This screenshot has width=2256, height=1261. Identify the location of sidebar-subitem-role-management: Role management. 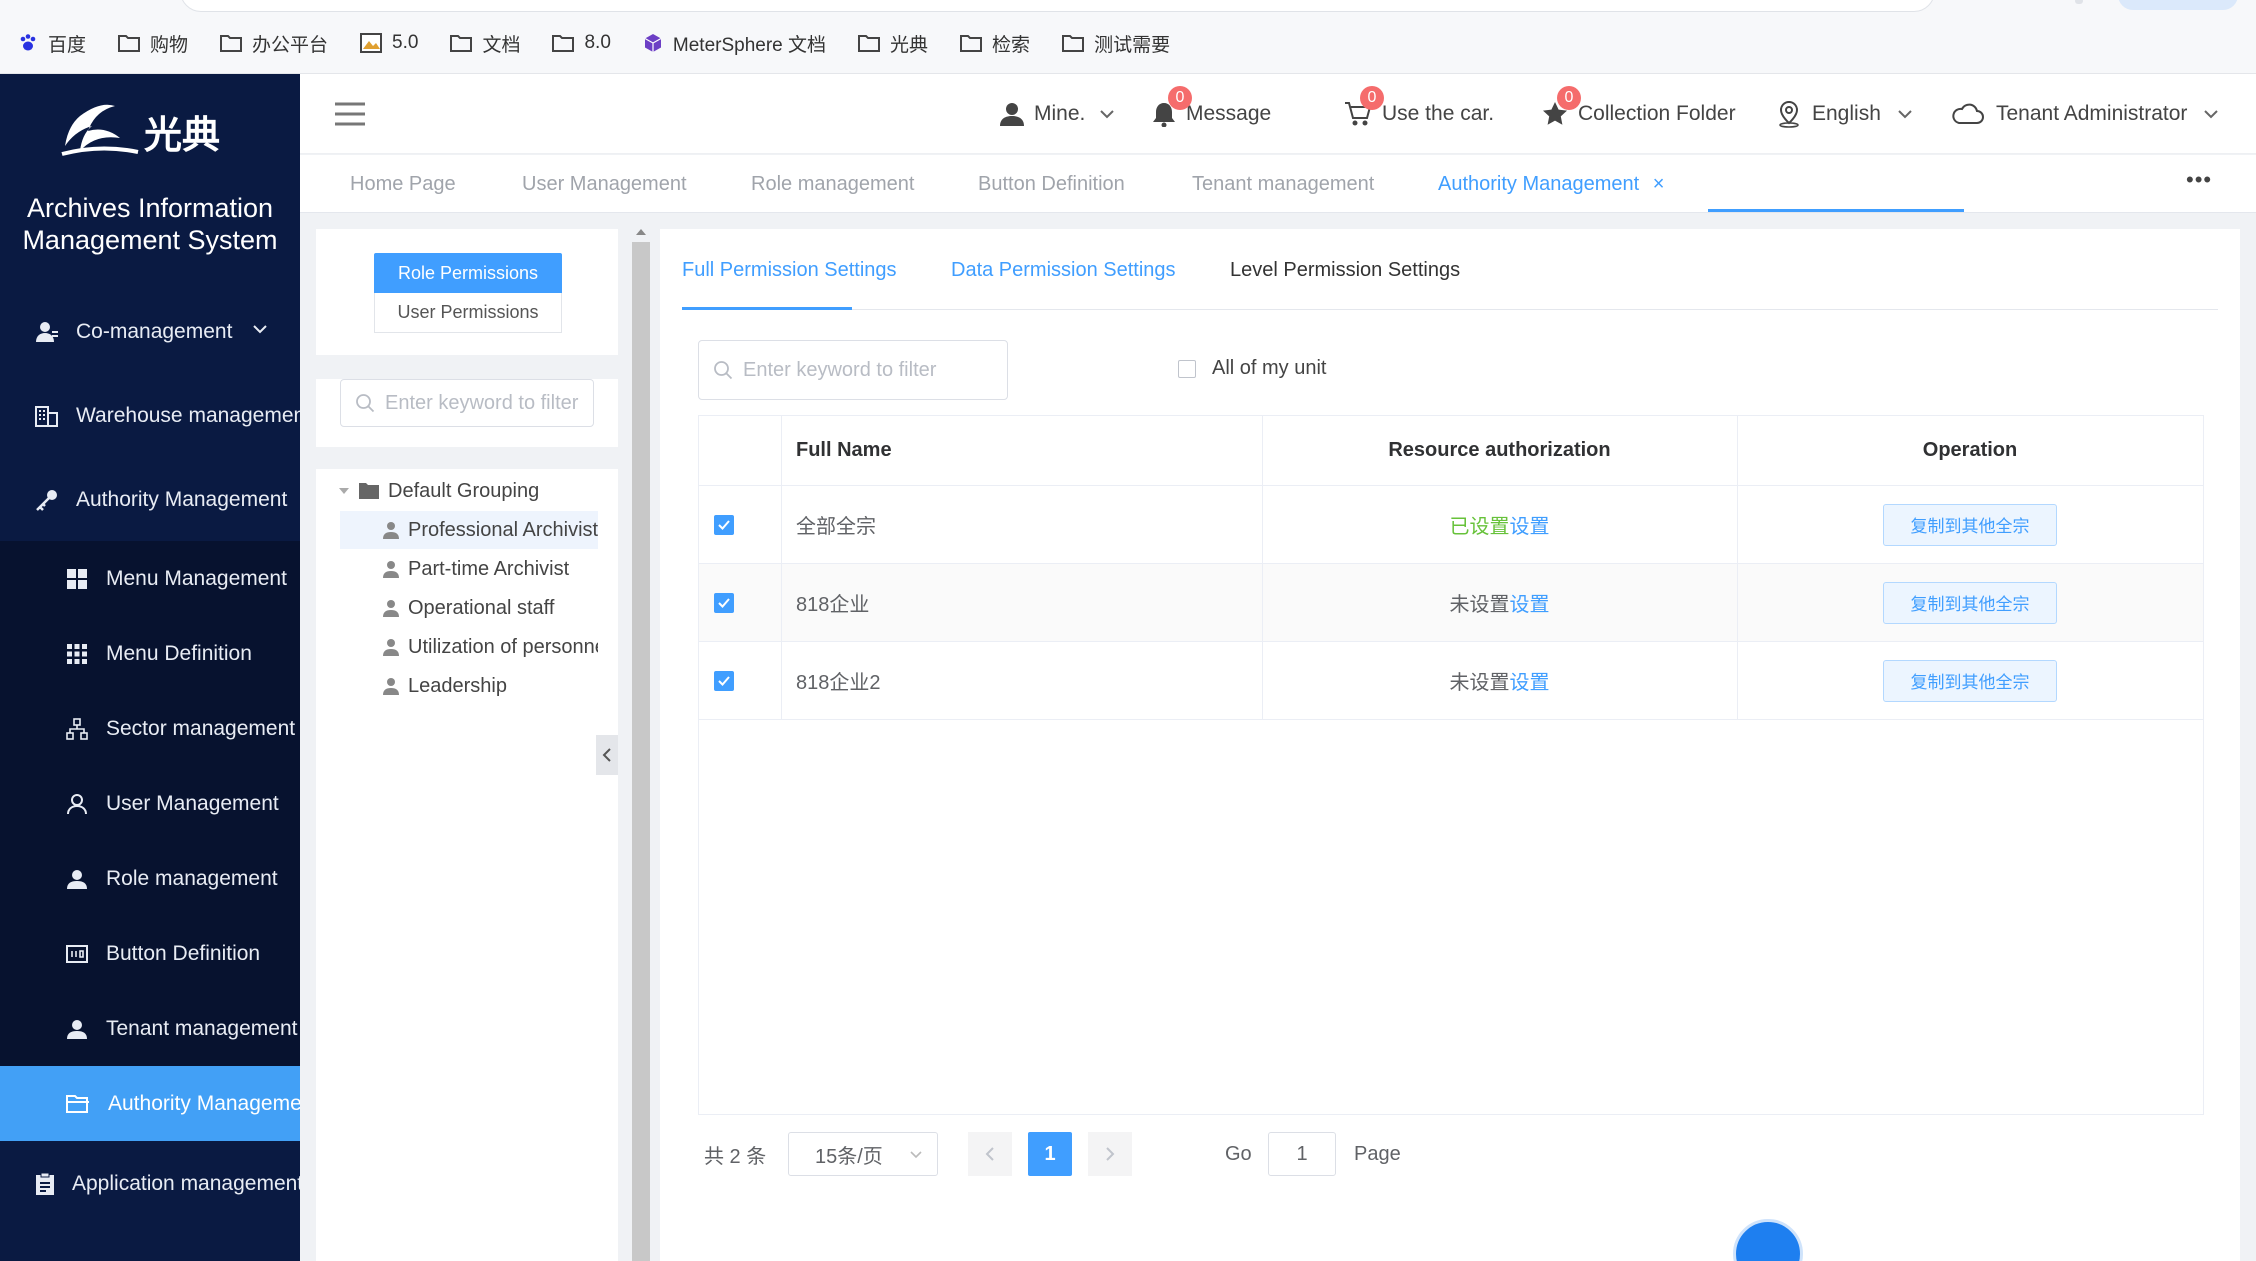
(150, 878).